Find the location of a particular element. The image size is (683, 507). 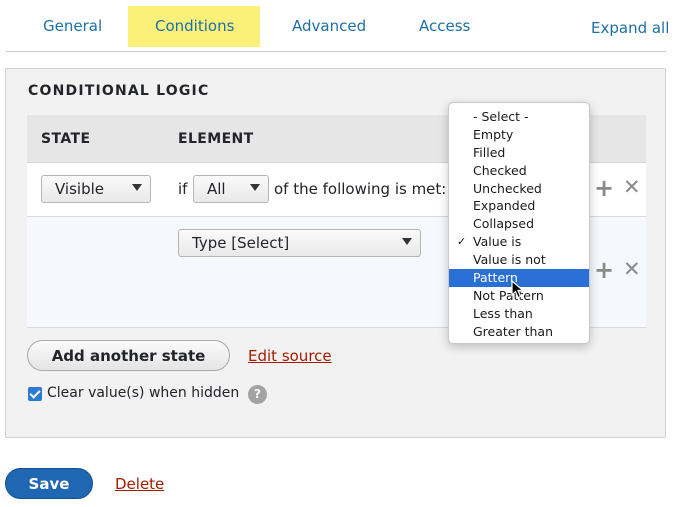

dropdown-option: Greater than is located at coordinates (519, 332).